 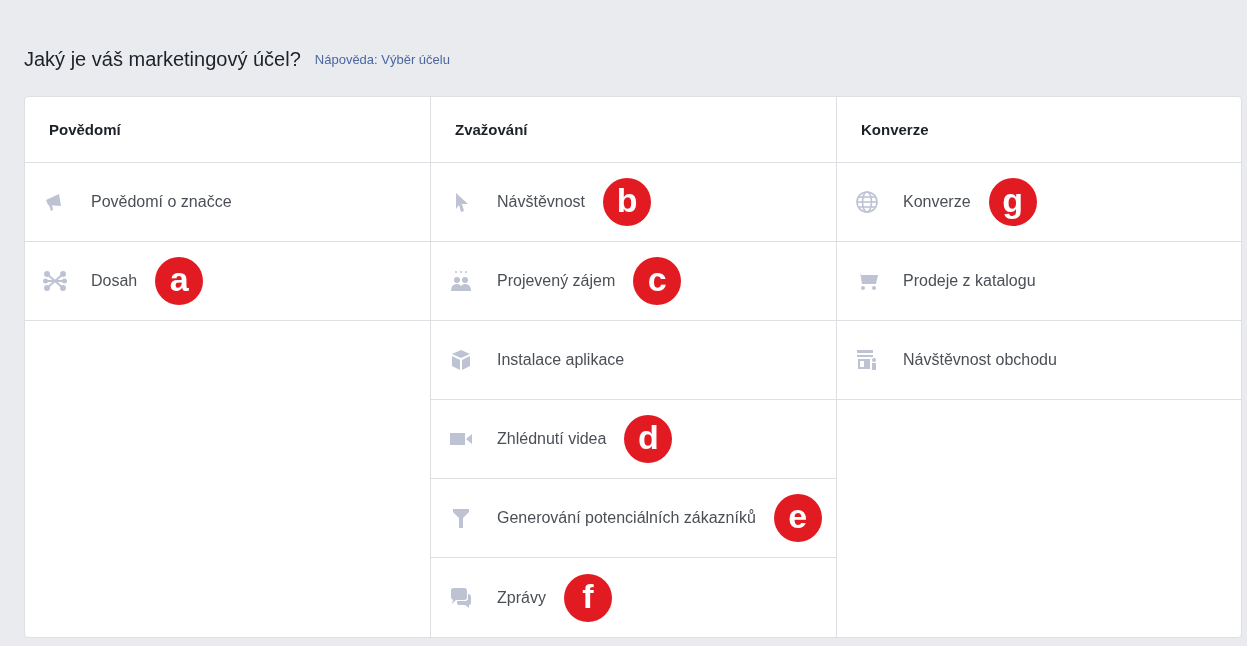 I want to click on letter-badge: g, so click(x=1012, y=202).